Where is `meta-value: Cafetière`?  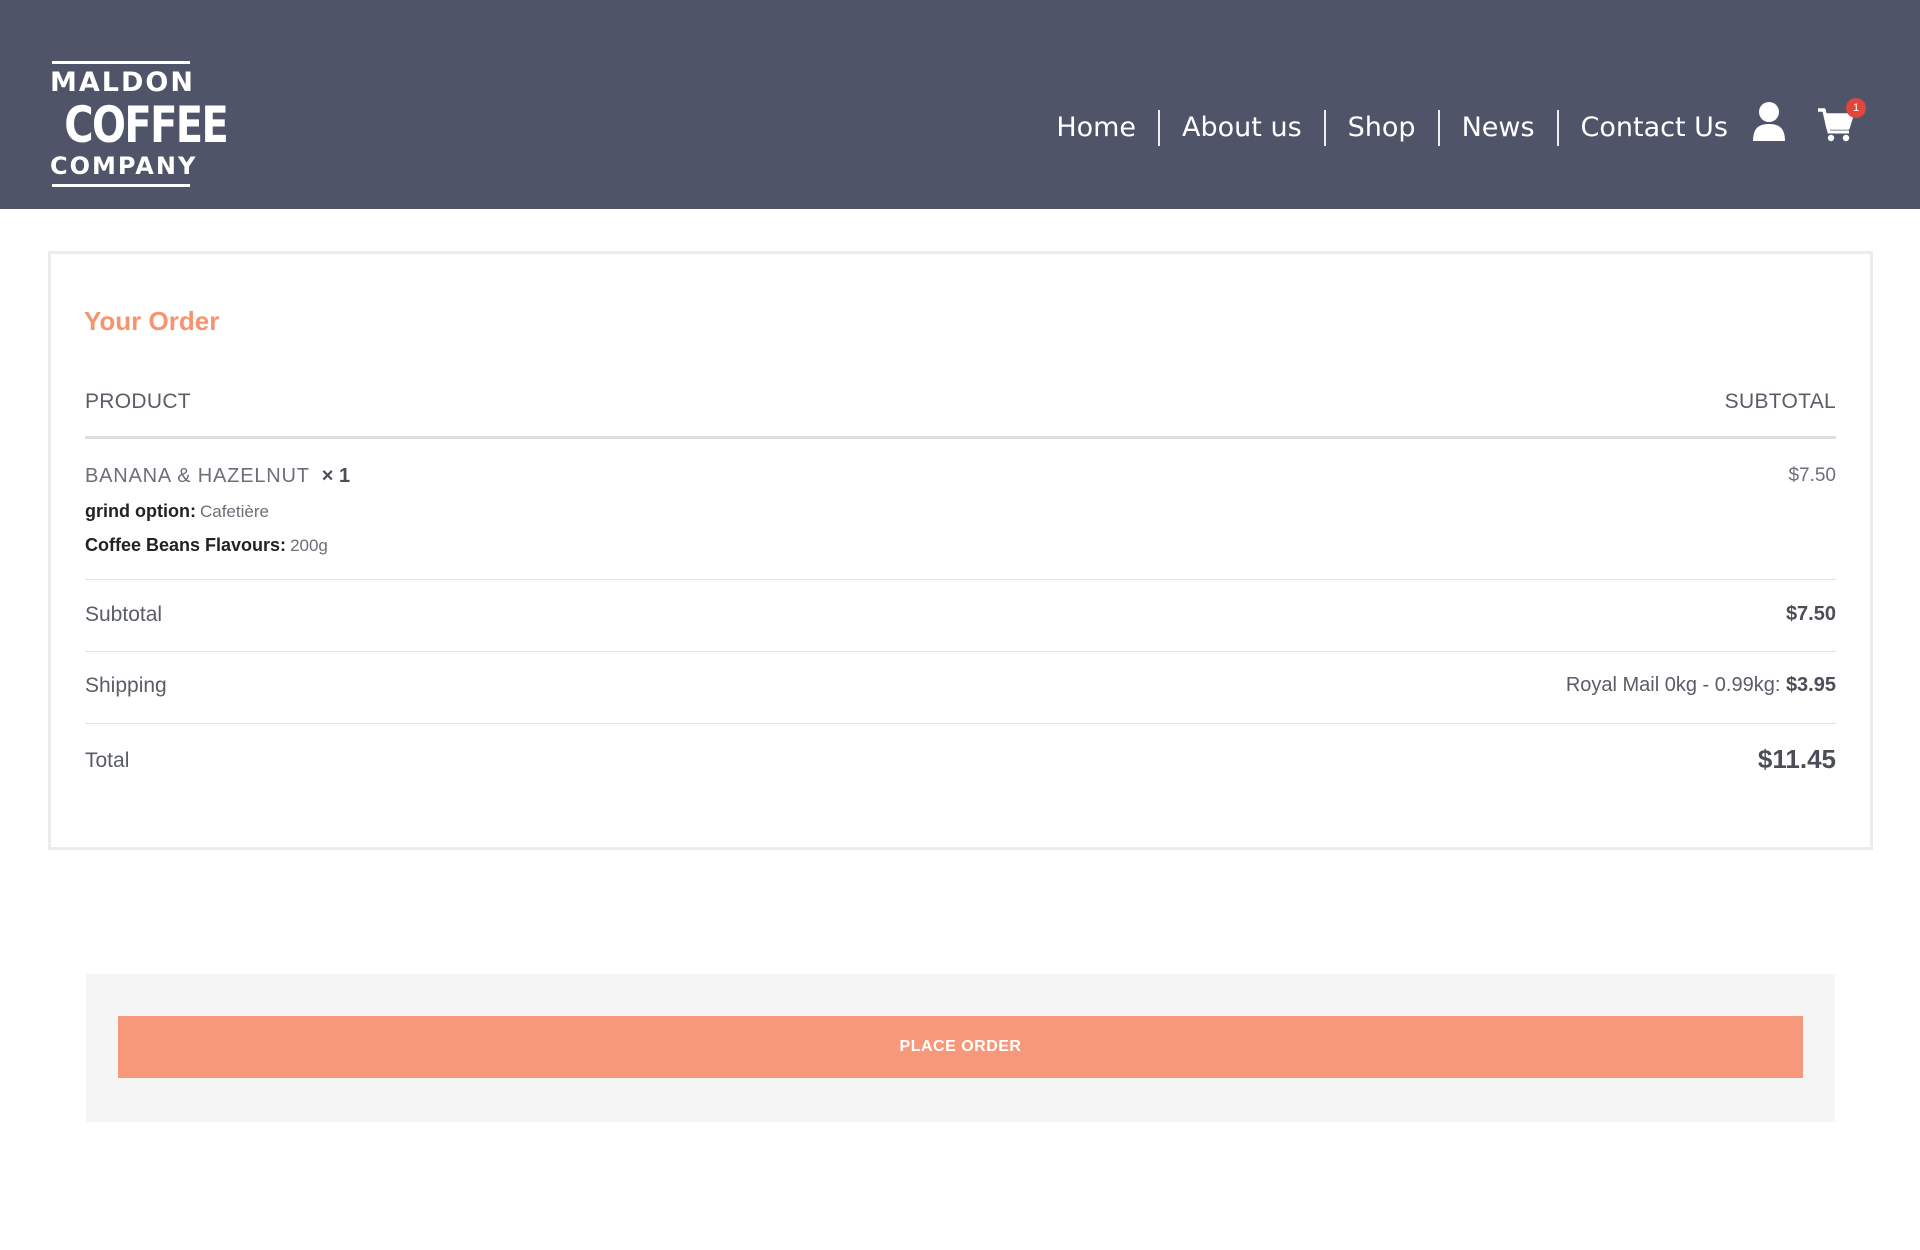 meta-value: Cafetière is located at coordinates (234, 511).